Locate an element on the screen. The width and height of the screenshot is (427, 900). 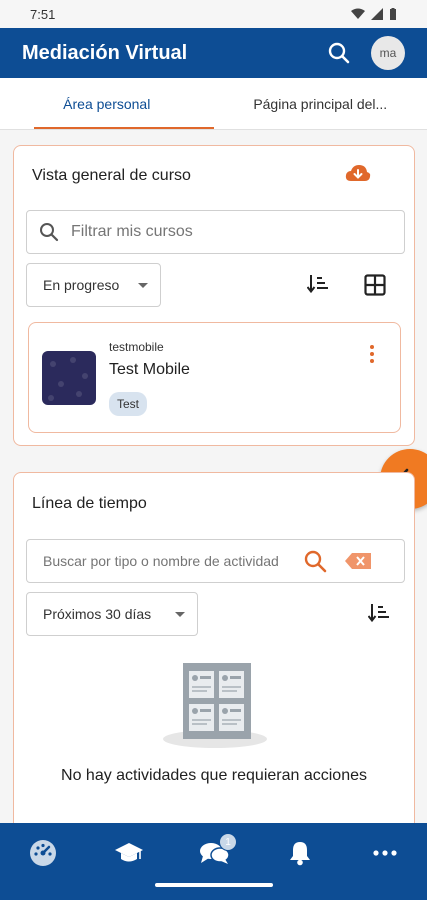
timeline-range-value: Próximos 30 días is located at coordinates (97, 614).